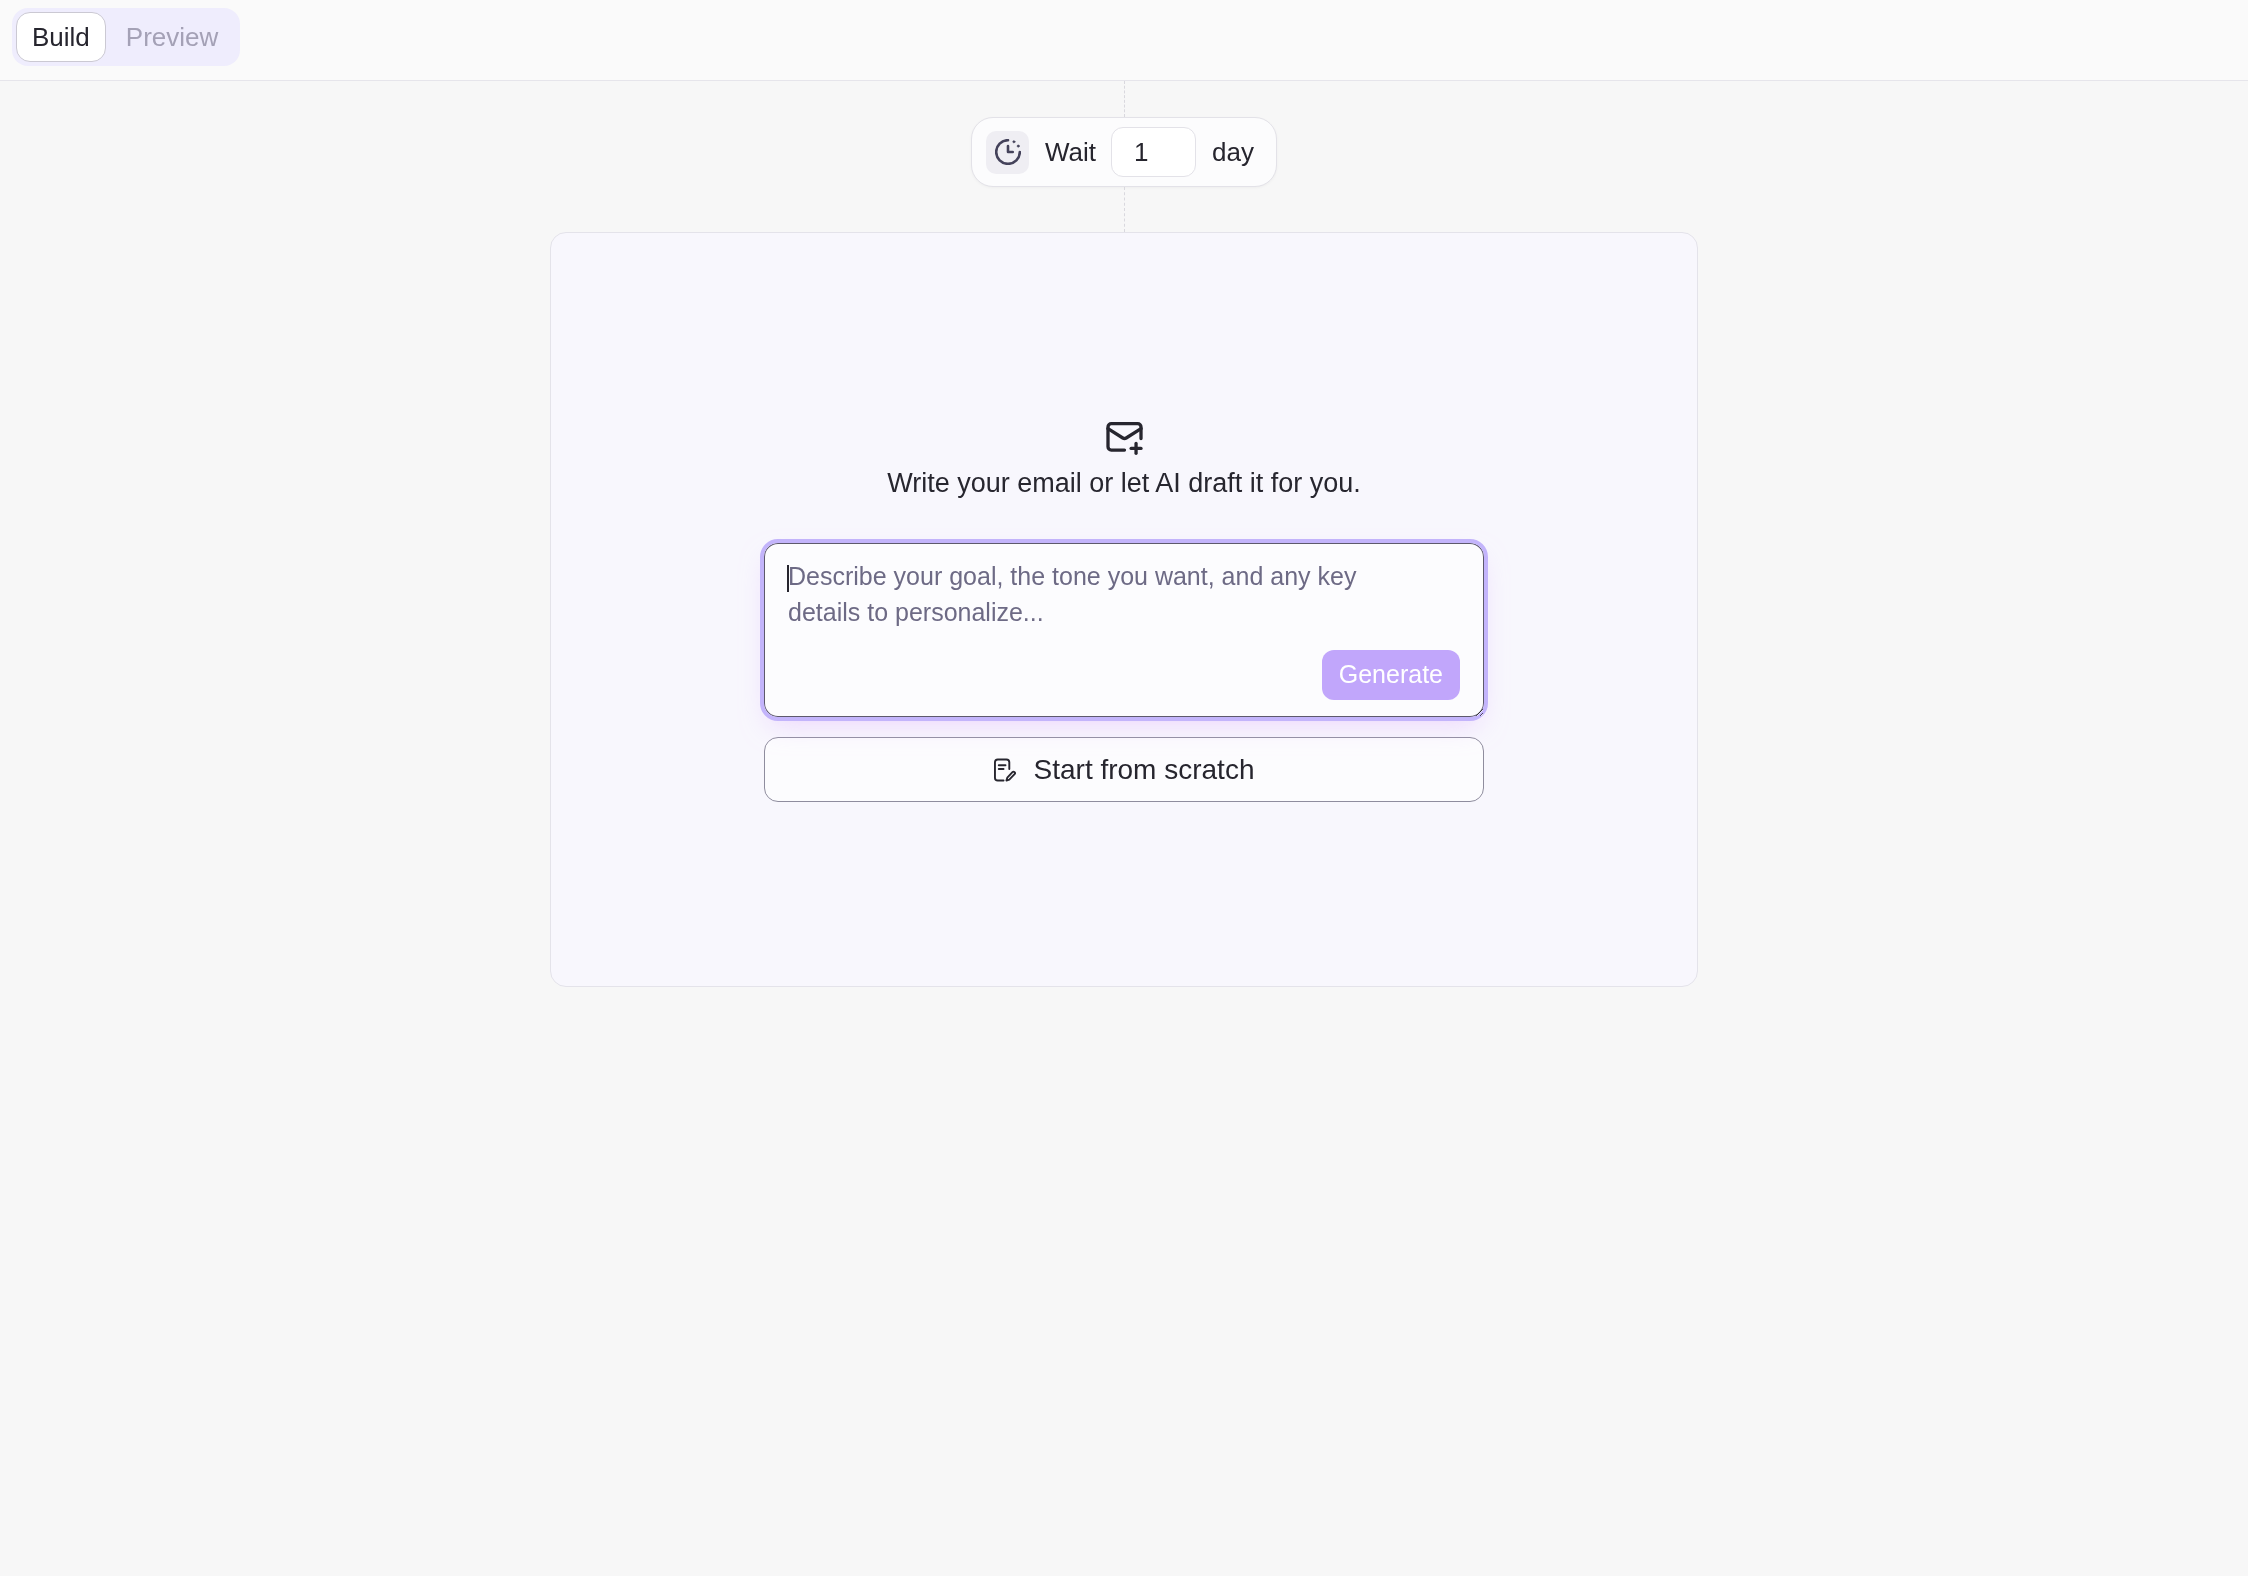  What do you see at coordinates (1071, 152) in the screenshot?
I see `wait-label: Wait` at bounding box center [1071, 152].